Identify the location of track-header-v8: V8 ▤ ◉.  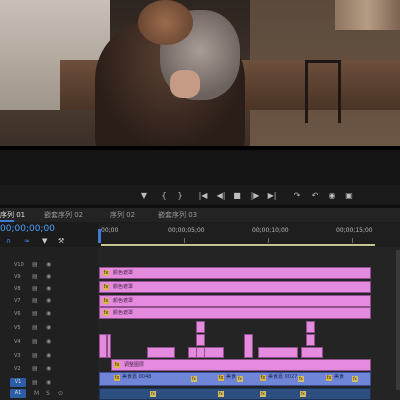
(49, 289).